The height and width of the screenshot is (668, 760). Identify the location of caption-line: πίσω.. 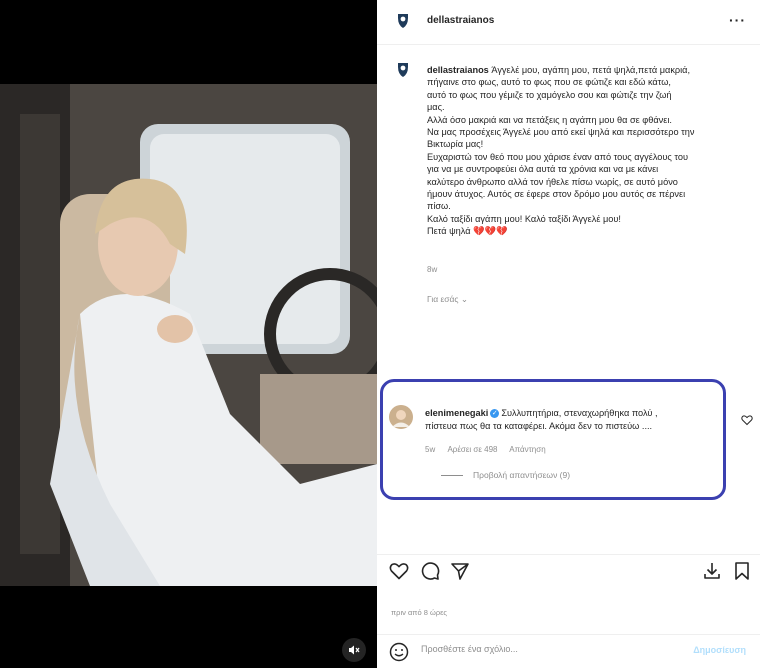
(439, 206).